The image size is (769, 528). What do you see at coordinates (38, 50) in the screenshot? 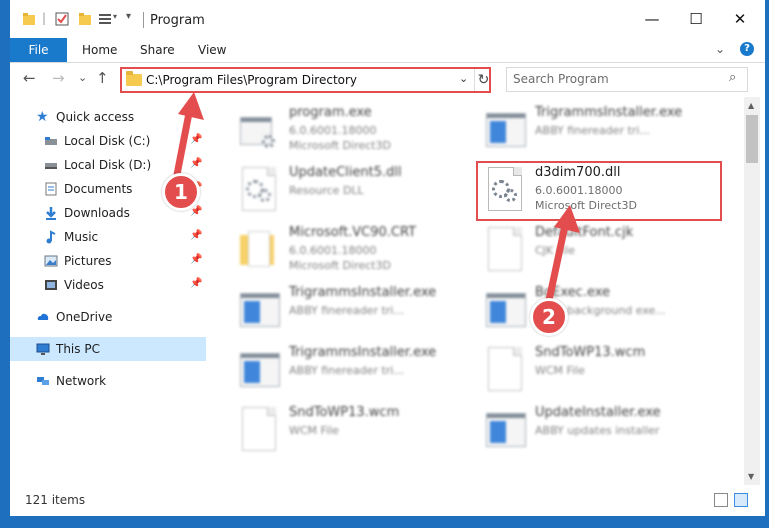
I see `tab-file: File` at bounding box center [38, 50].